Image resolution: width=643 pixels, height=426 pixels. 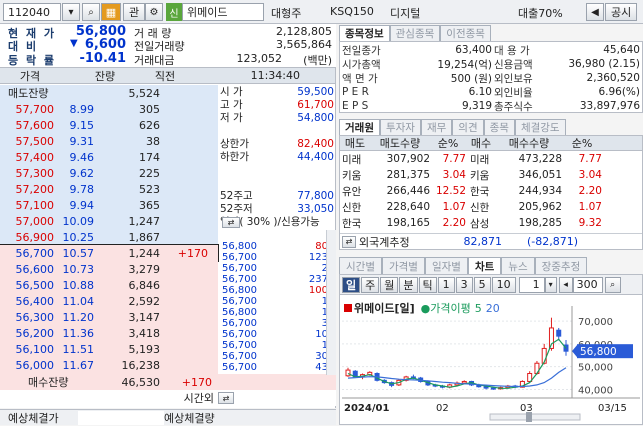 What do you see at coordinates (207, 12) in the screenshot?
I see `stock-name: 위메이드` at bounding box center [207, 12].